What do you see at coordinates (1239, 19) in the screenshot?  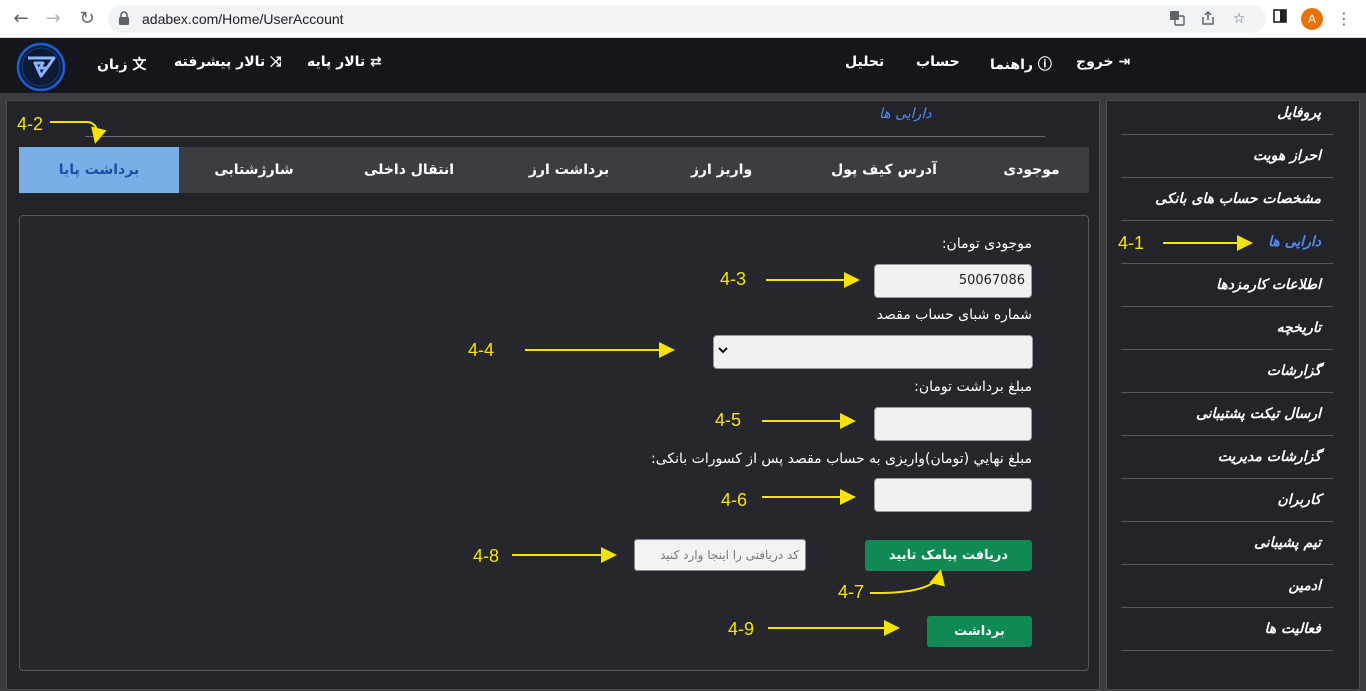 I see `bookmark-star-icon: ☆` at bounding box center [1239, 19].